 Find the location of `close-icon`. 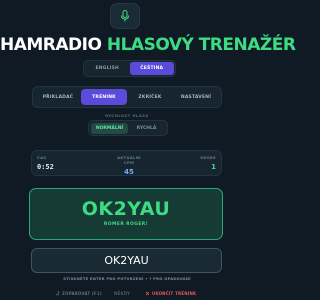

close-icon is located at coordinates (147, 293).